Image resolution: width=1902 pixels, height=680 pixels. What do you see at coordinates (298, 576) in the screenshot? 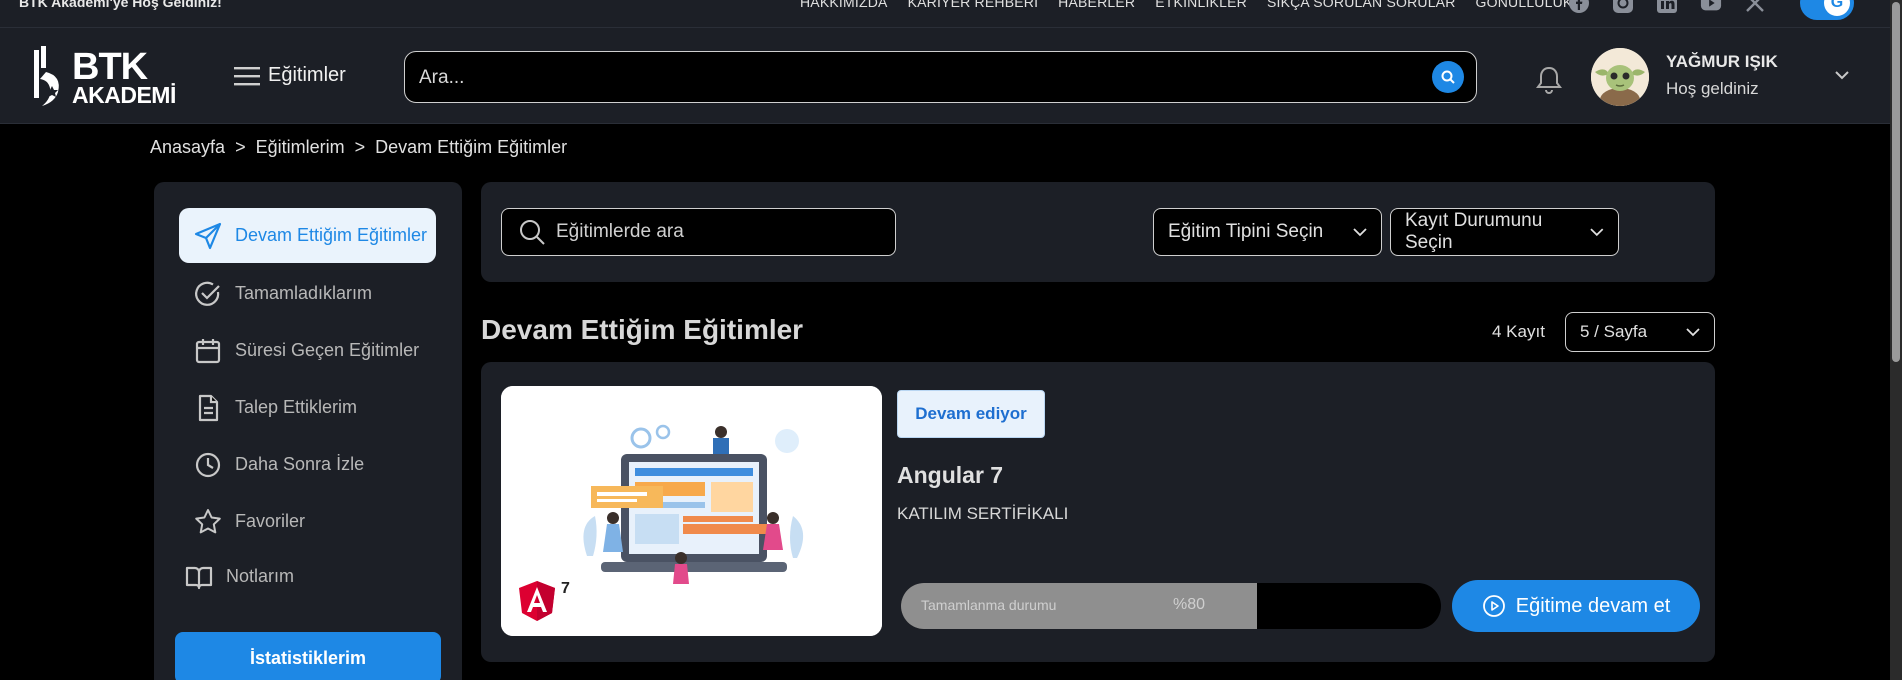
I see `sidebar-item-notes: Notlarım` at bounding box center [298, 576].